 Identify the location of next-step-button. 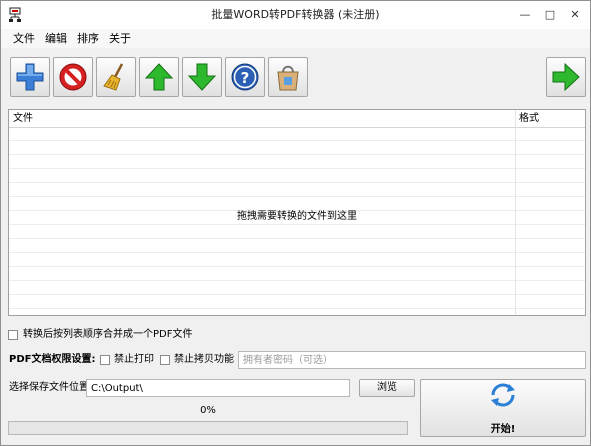
(566, 77).